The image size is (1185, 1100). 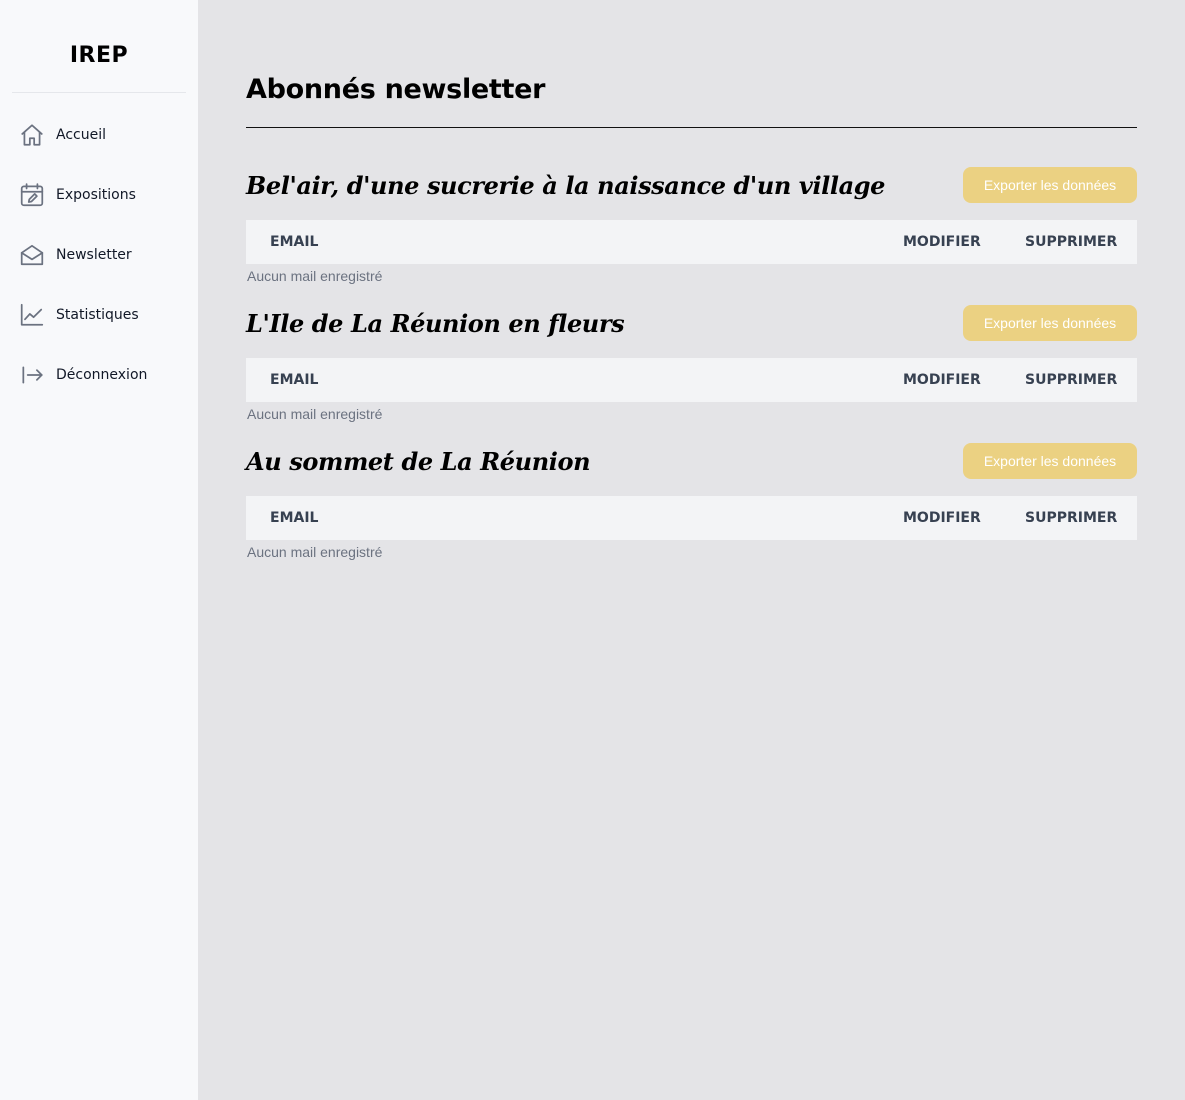 I want to click on section-title: Au sommet de La Réunion, so click(x=418, y=461).